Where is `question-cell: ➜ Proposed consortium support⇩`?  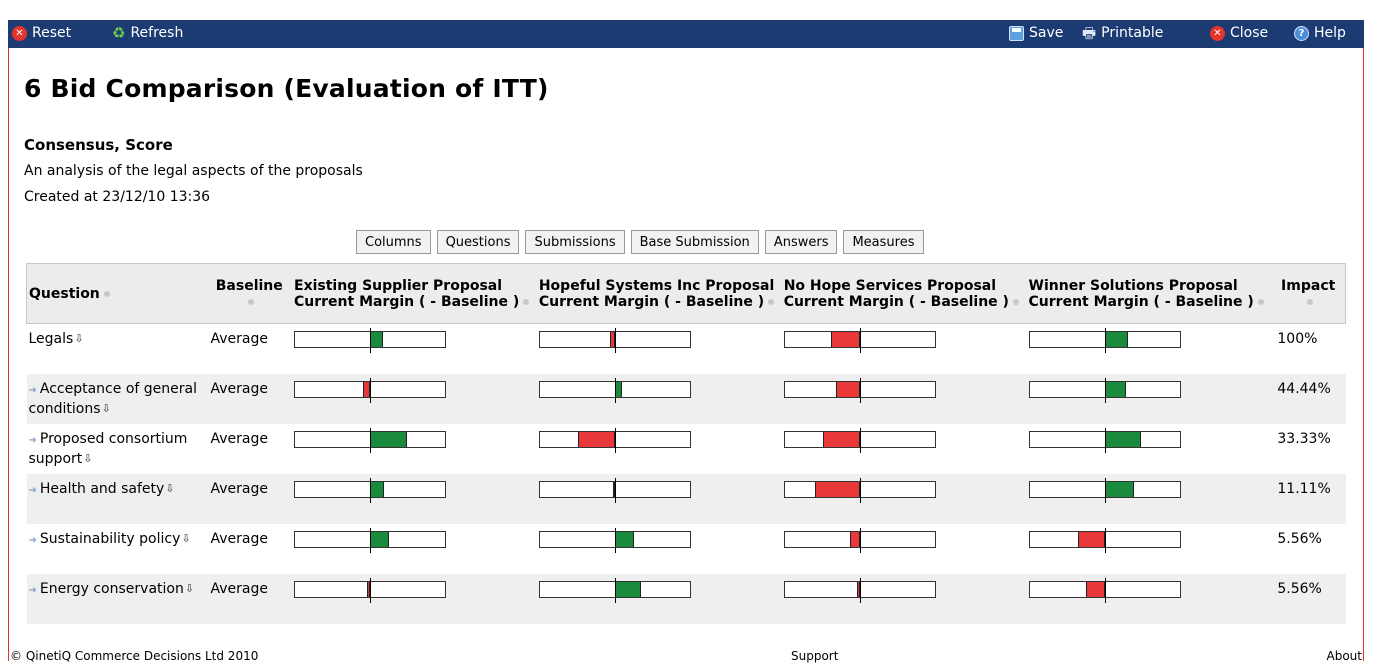
question-cell: ➜ Proposed consortium support⇩ is located at coordinates (117, 449).